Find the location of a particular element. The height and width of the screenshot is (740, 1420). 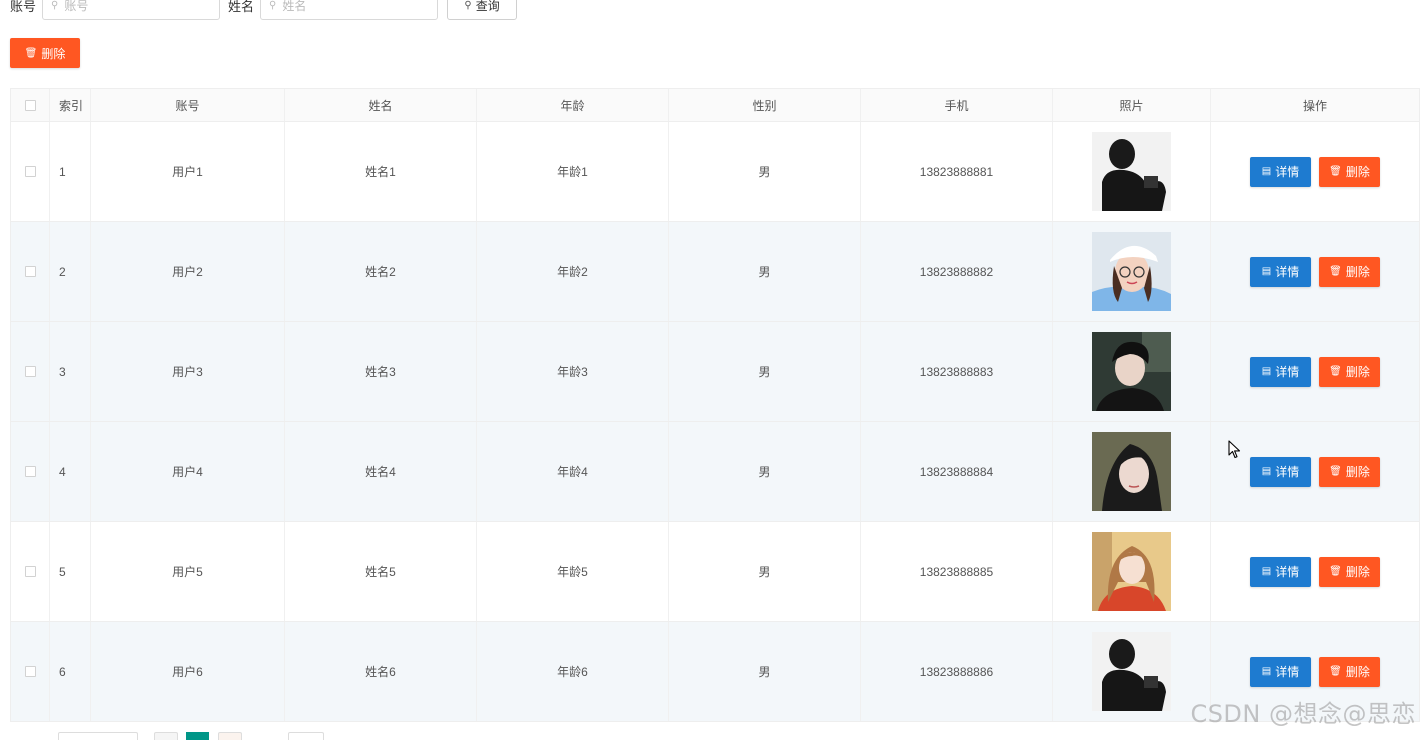

row-account: 用户2 is located at coordinates (188, 271).